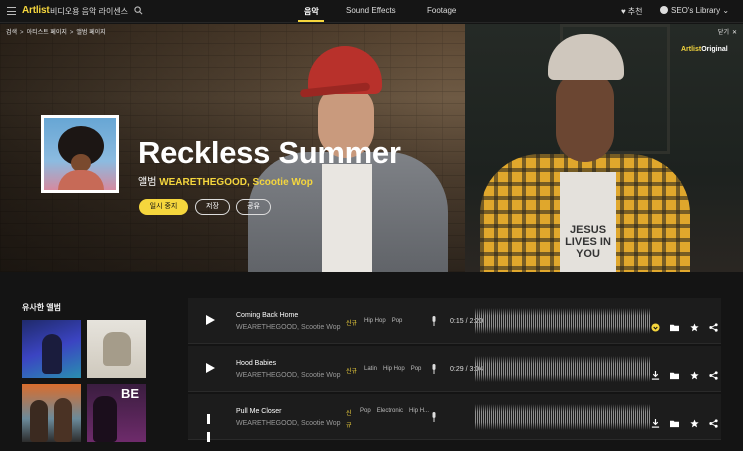  I want to click on track-name: Coming Back Home, so click(267, 315).